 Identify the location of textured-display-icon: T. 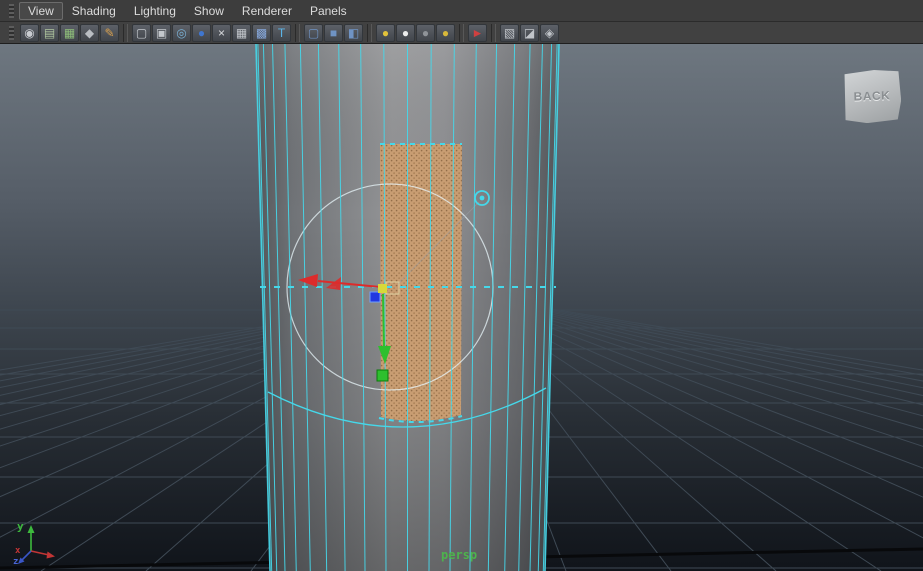
(281, 32).